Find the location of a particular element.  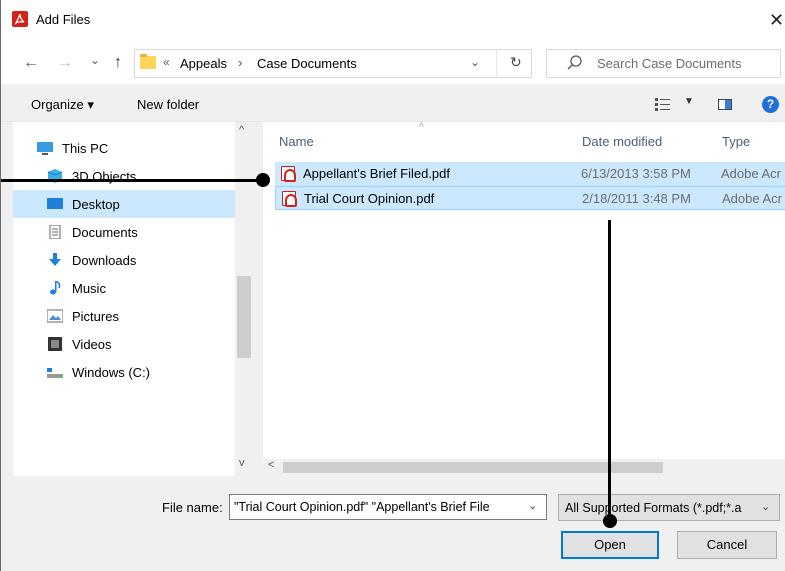

view-dropdown-caret: ▼ is located at coordinates (689, 101).